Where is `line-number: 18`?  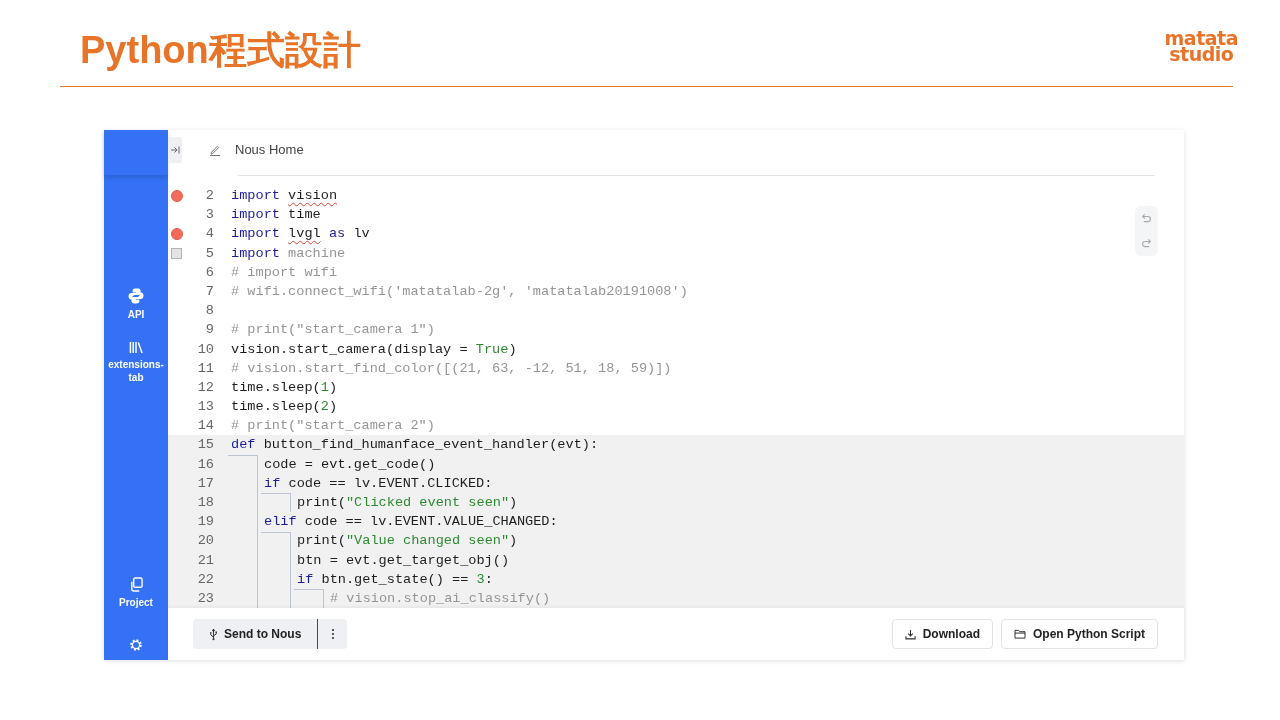
line-number: 18 is located at coordinates (205, 503).